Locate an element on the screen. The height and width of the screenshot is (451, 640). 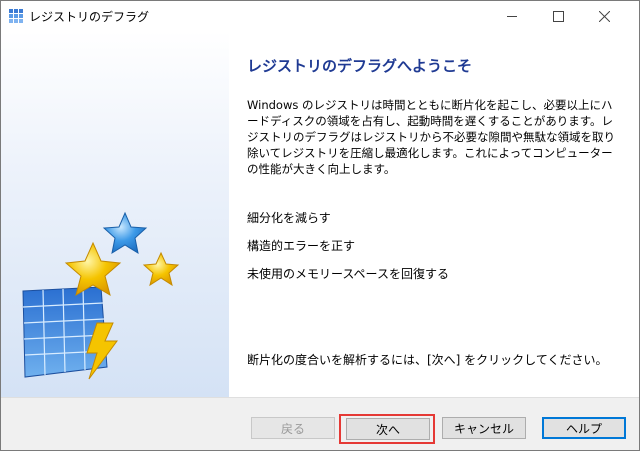
title-bar: レジストリのデフラグ is located at coordinates (320, 16).